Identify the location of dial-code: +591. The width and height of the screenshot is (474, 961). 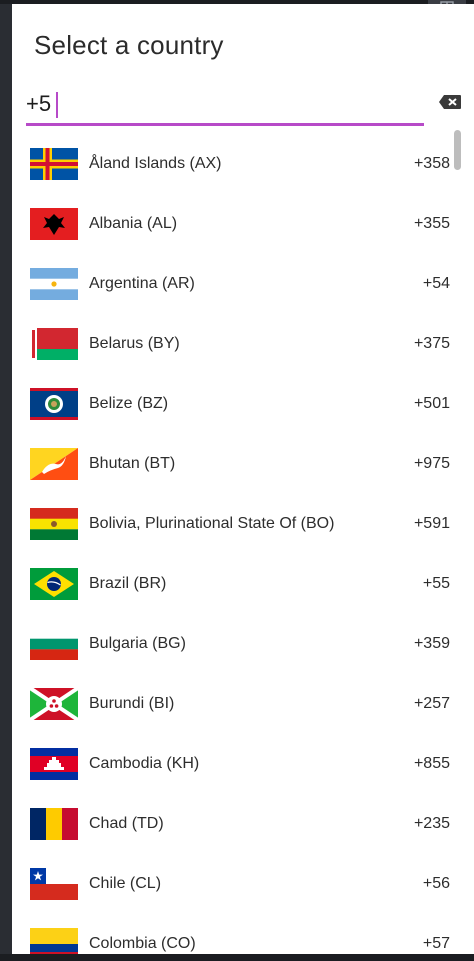
(431, 523).